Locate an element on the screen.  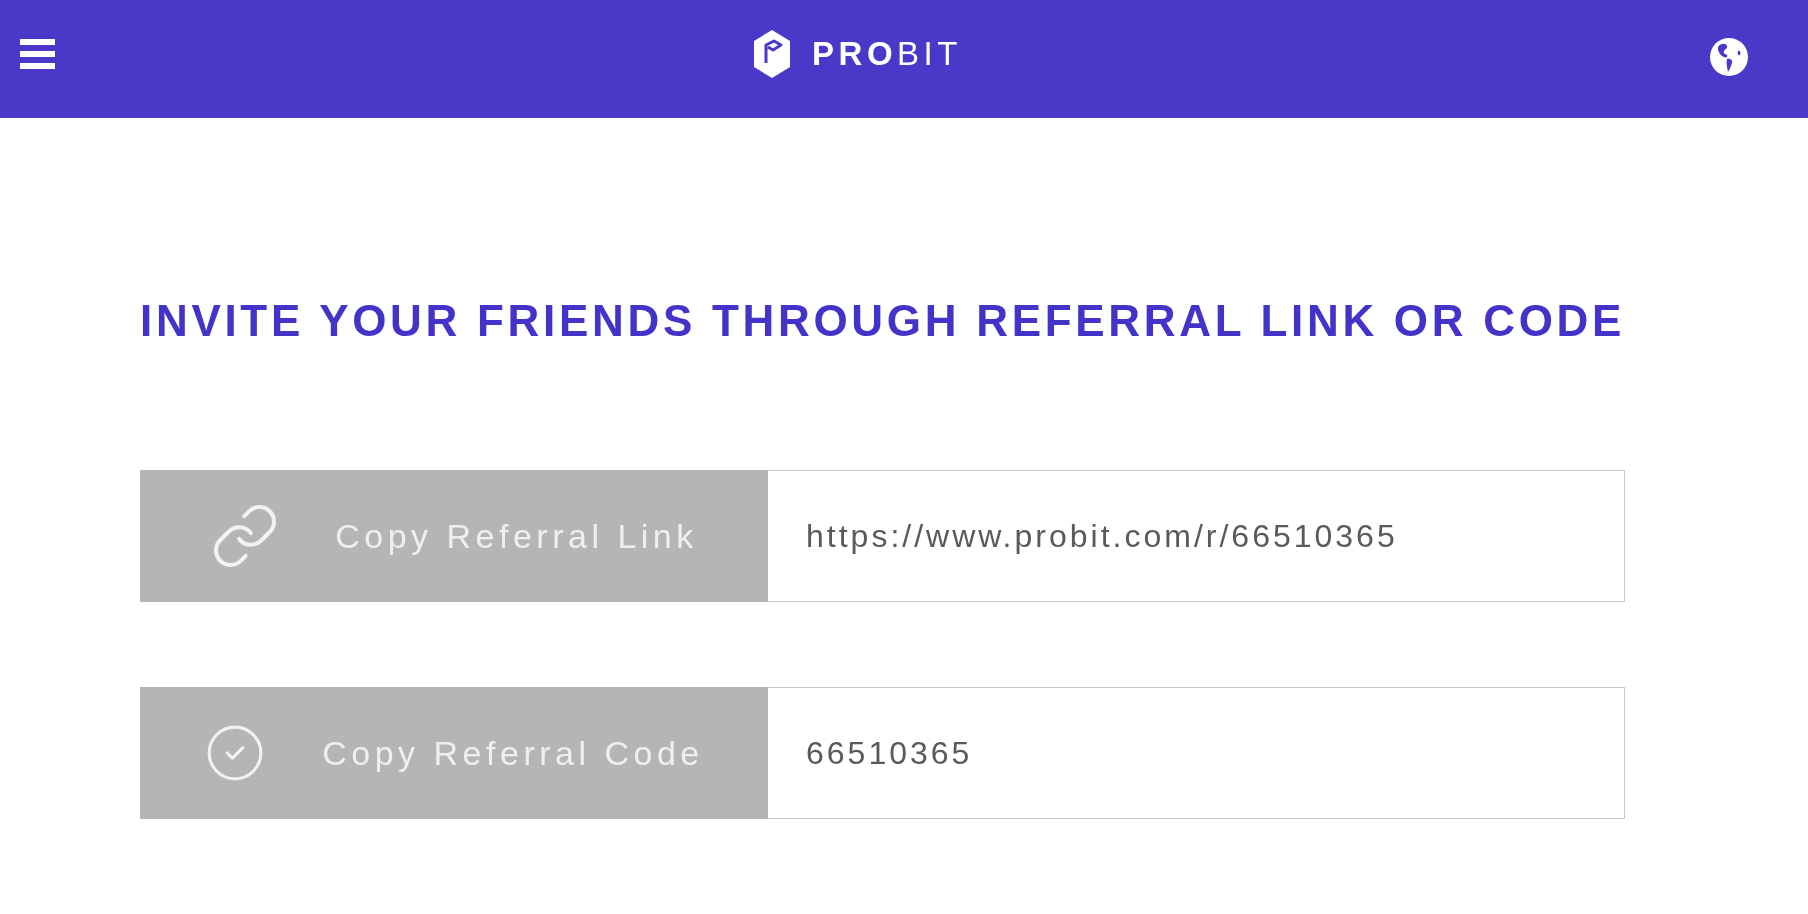
menu-icon is located at coordinates (37, 54).